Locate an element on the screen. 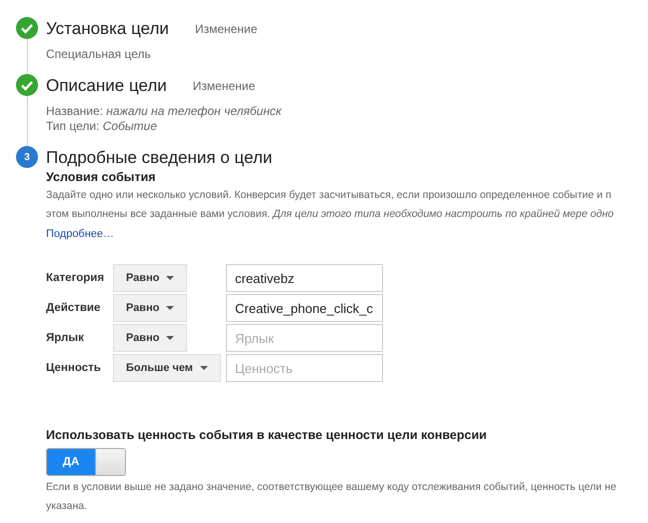 This screenshot has height=523, width=648. condition-label: Категория is located at coordinates (76, 278).